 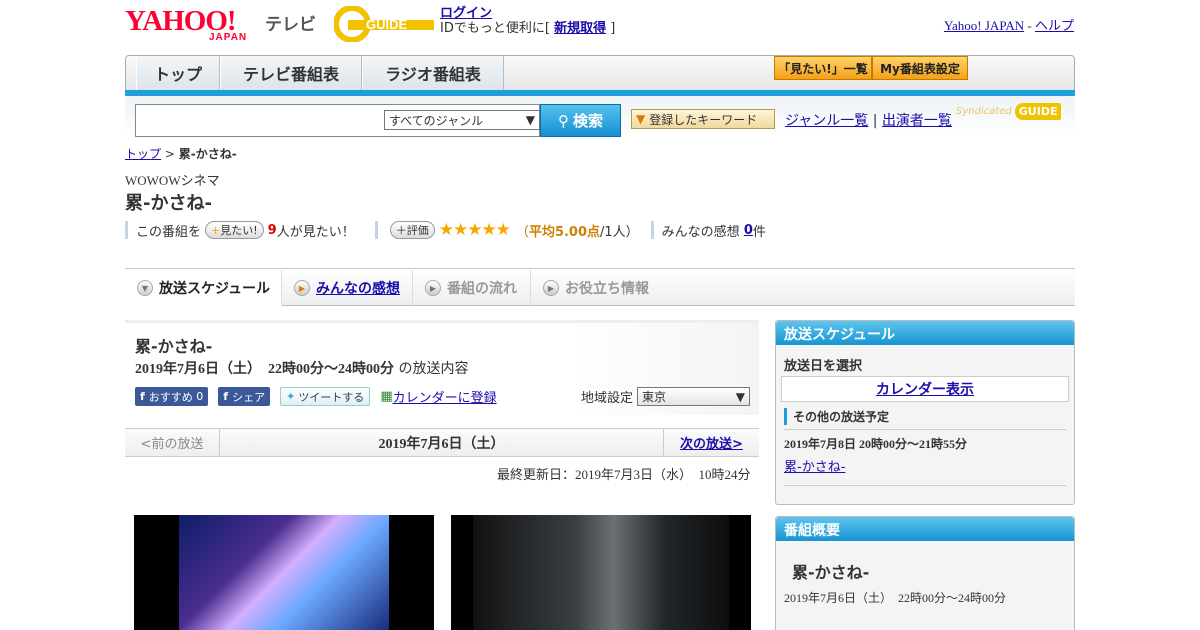 I want to click on mitai-button-label: 見たい!, so click(x=239, y=230).